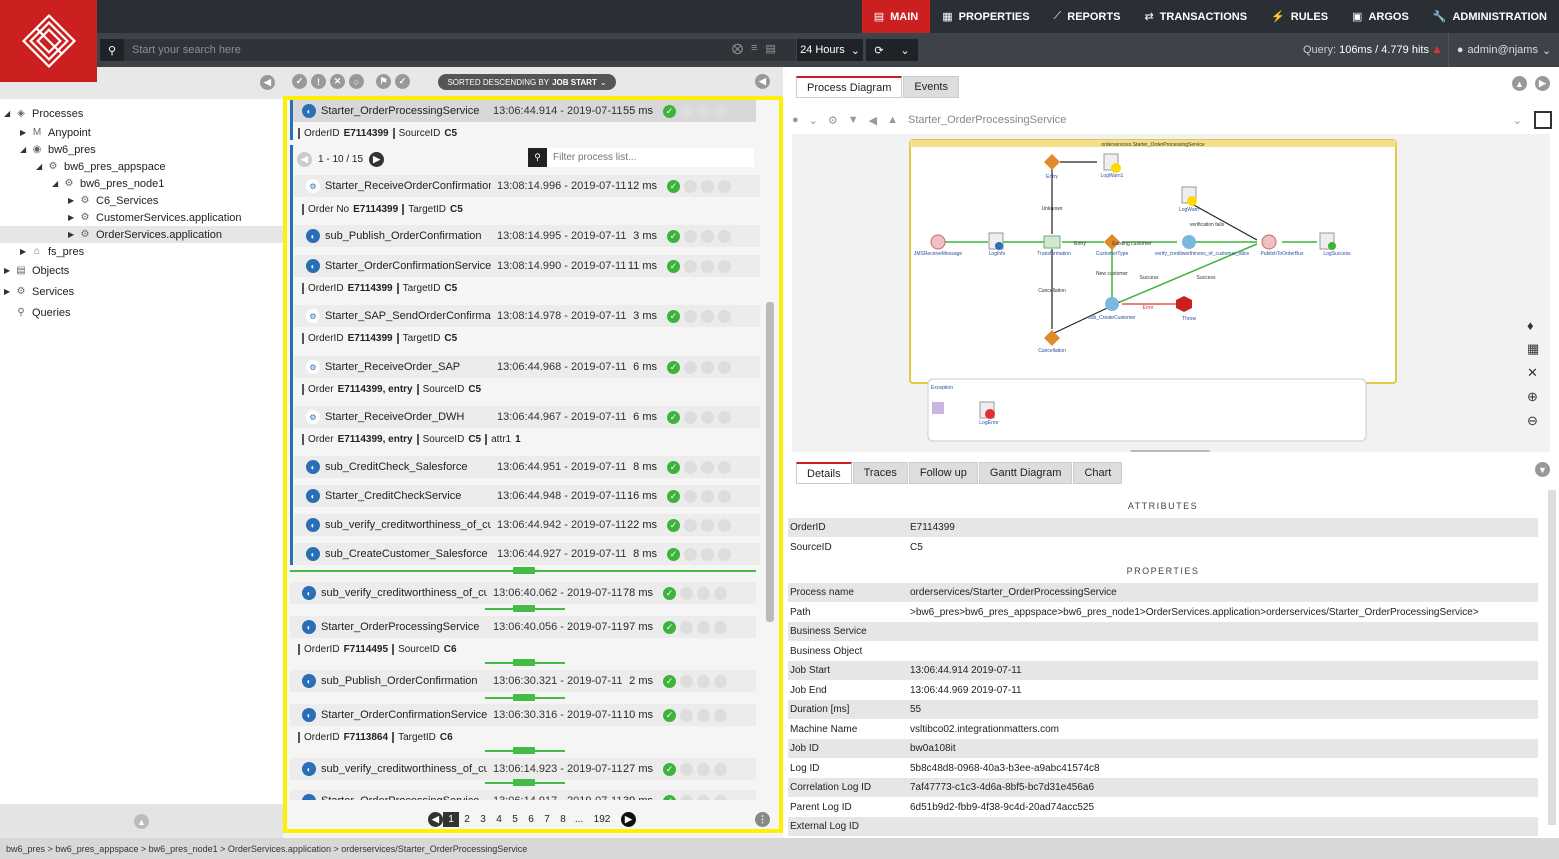 The width and height of the screenshot is (1559, 859). I want to click on zoom-out-icon: ⊖, so click(1533, 421).